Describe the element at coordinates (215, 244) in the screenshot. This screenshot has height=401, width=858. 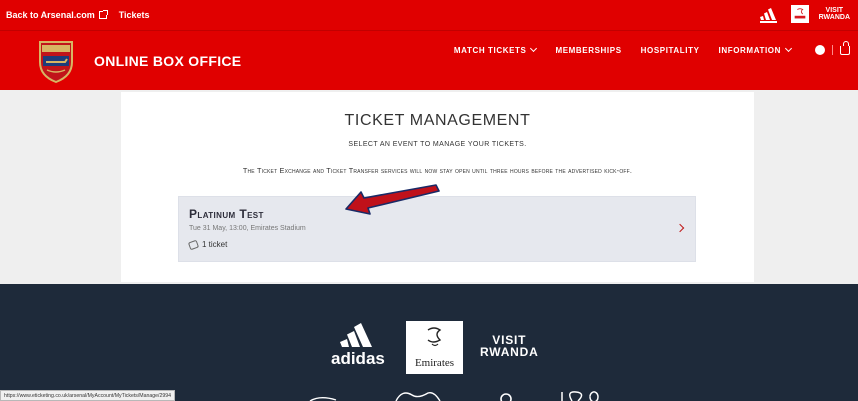
I see `ticket-count-label: 1 ticket` at that location.